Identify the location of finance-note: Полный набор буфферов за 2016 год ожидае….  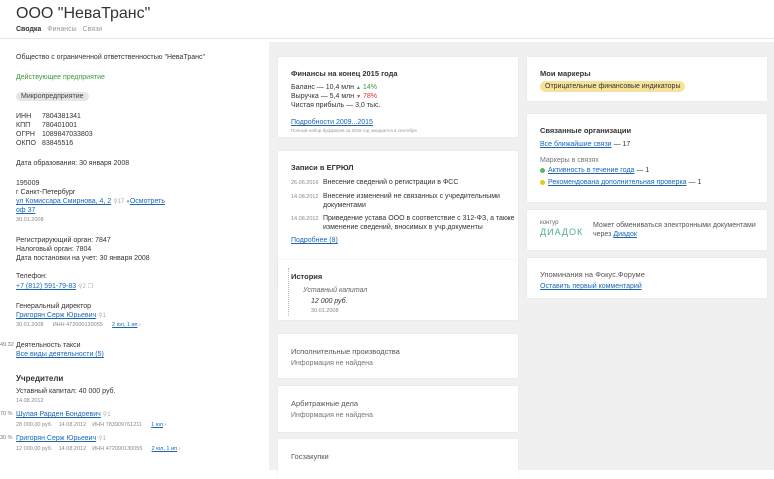
(354, 130).